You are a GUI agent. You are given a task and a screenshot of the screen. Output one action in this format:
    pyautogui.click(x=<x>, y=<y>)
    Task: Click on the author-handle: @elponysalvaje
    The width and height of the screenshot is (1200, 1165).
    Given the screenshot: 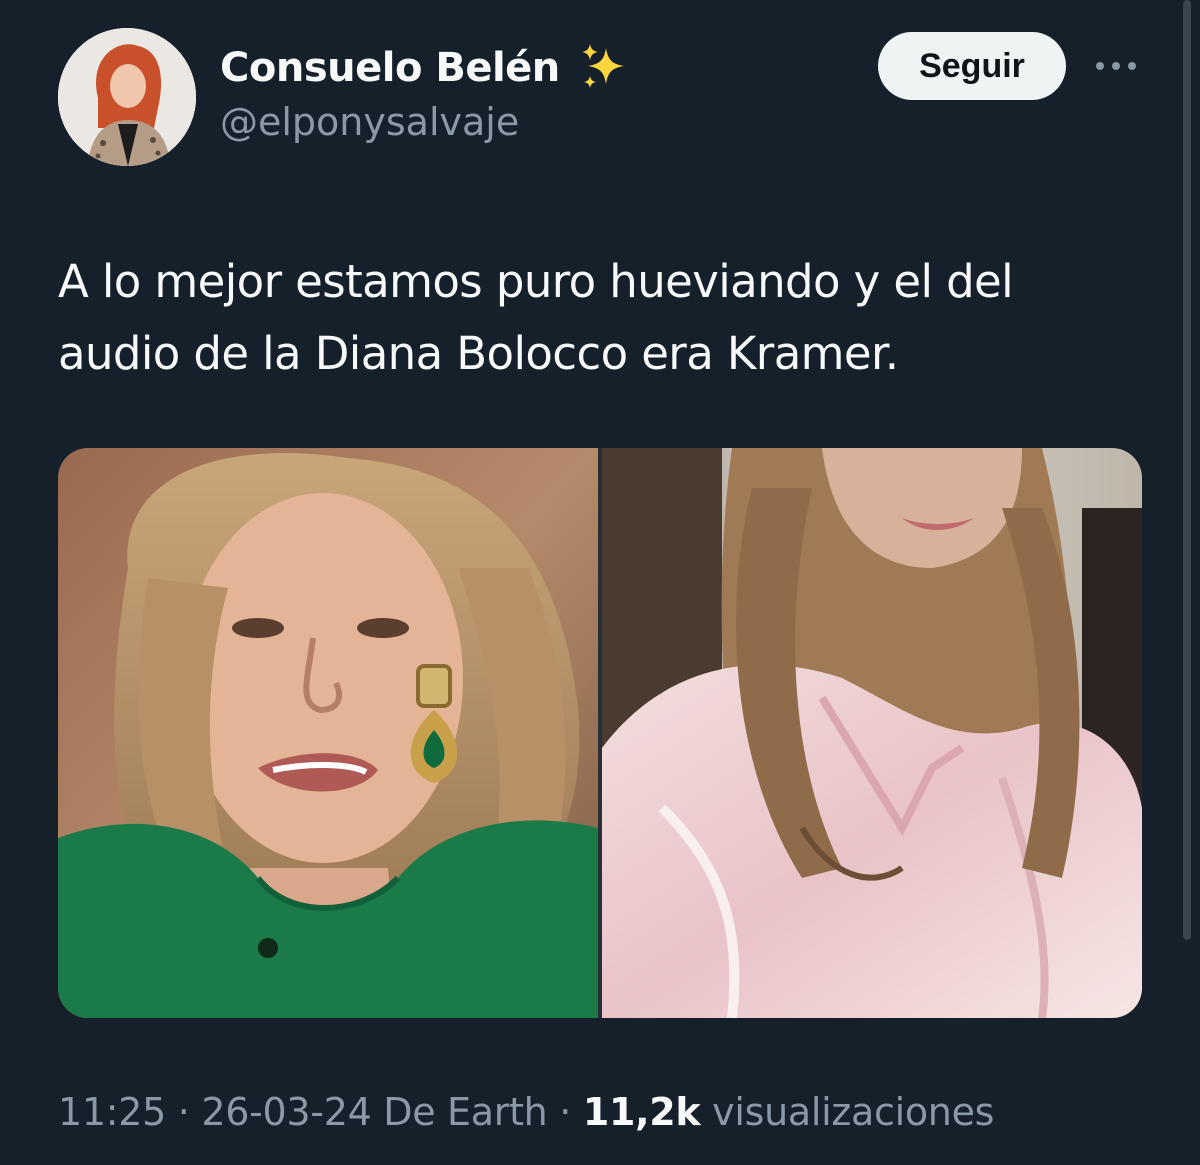 What is the action you would take?
    pyautogui.click(x=369, y=122)
    